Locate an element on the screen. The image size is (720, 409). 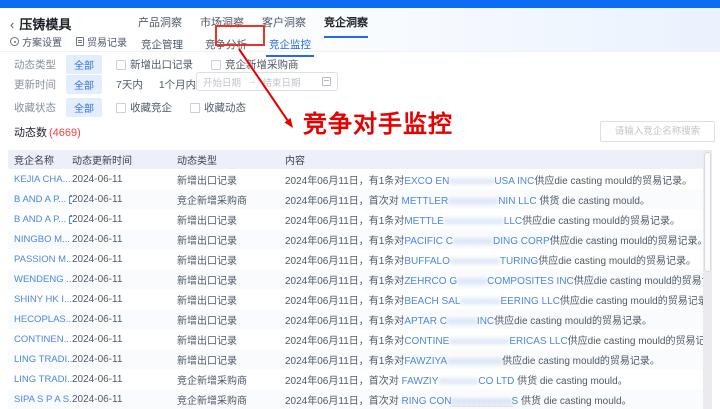
checkbox-label: 收藏动态 is located at coordinates (225, 108).